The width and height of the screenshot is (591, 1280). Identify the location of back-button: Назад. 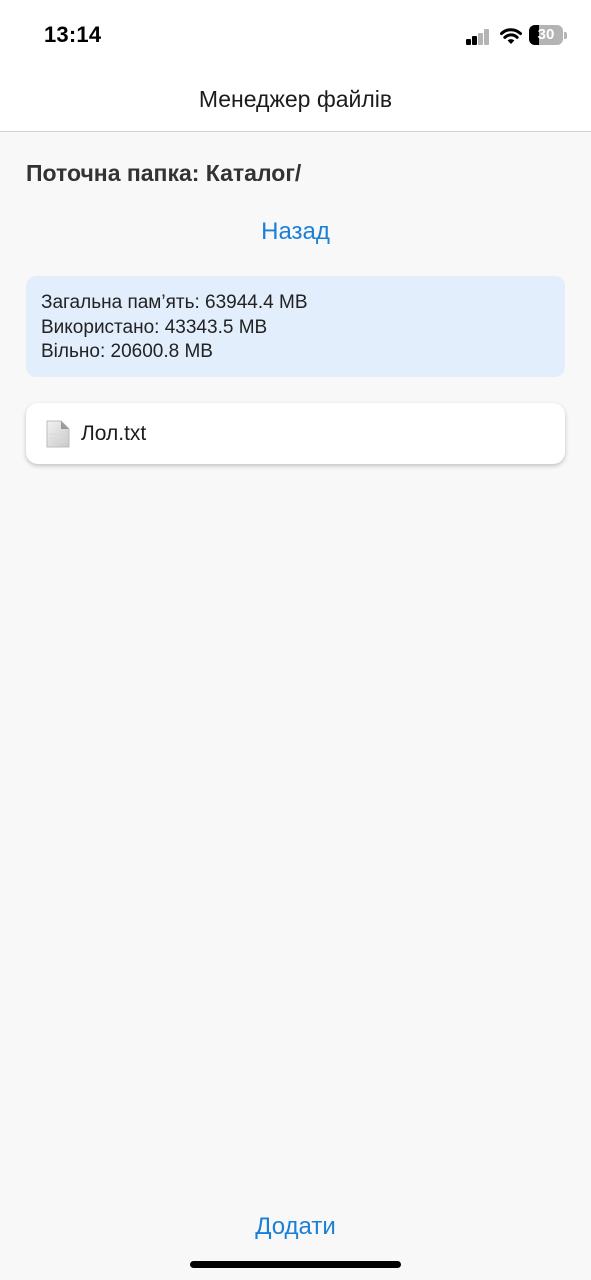
(295, 232).